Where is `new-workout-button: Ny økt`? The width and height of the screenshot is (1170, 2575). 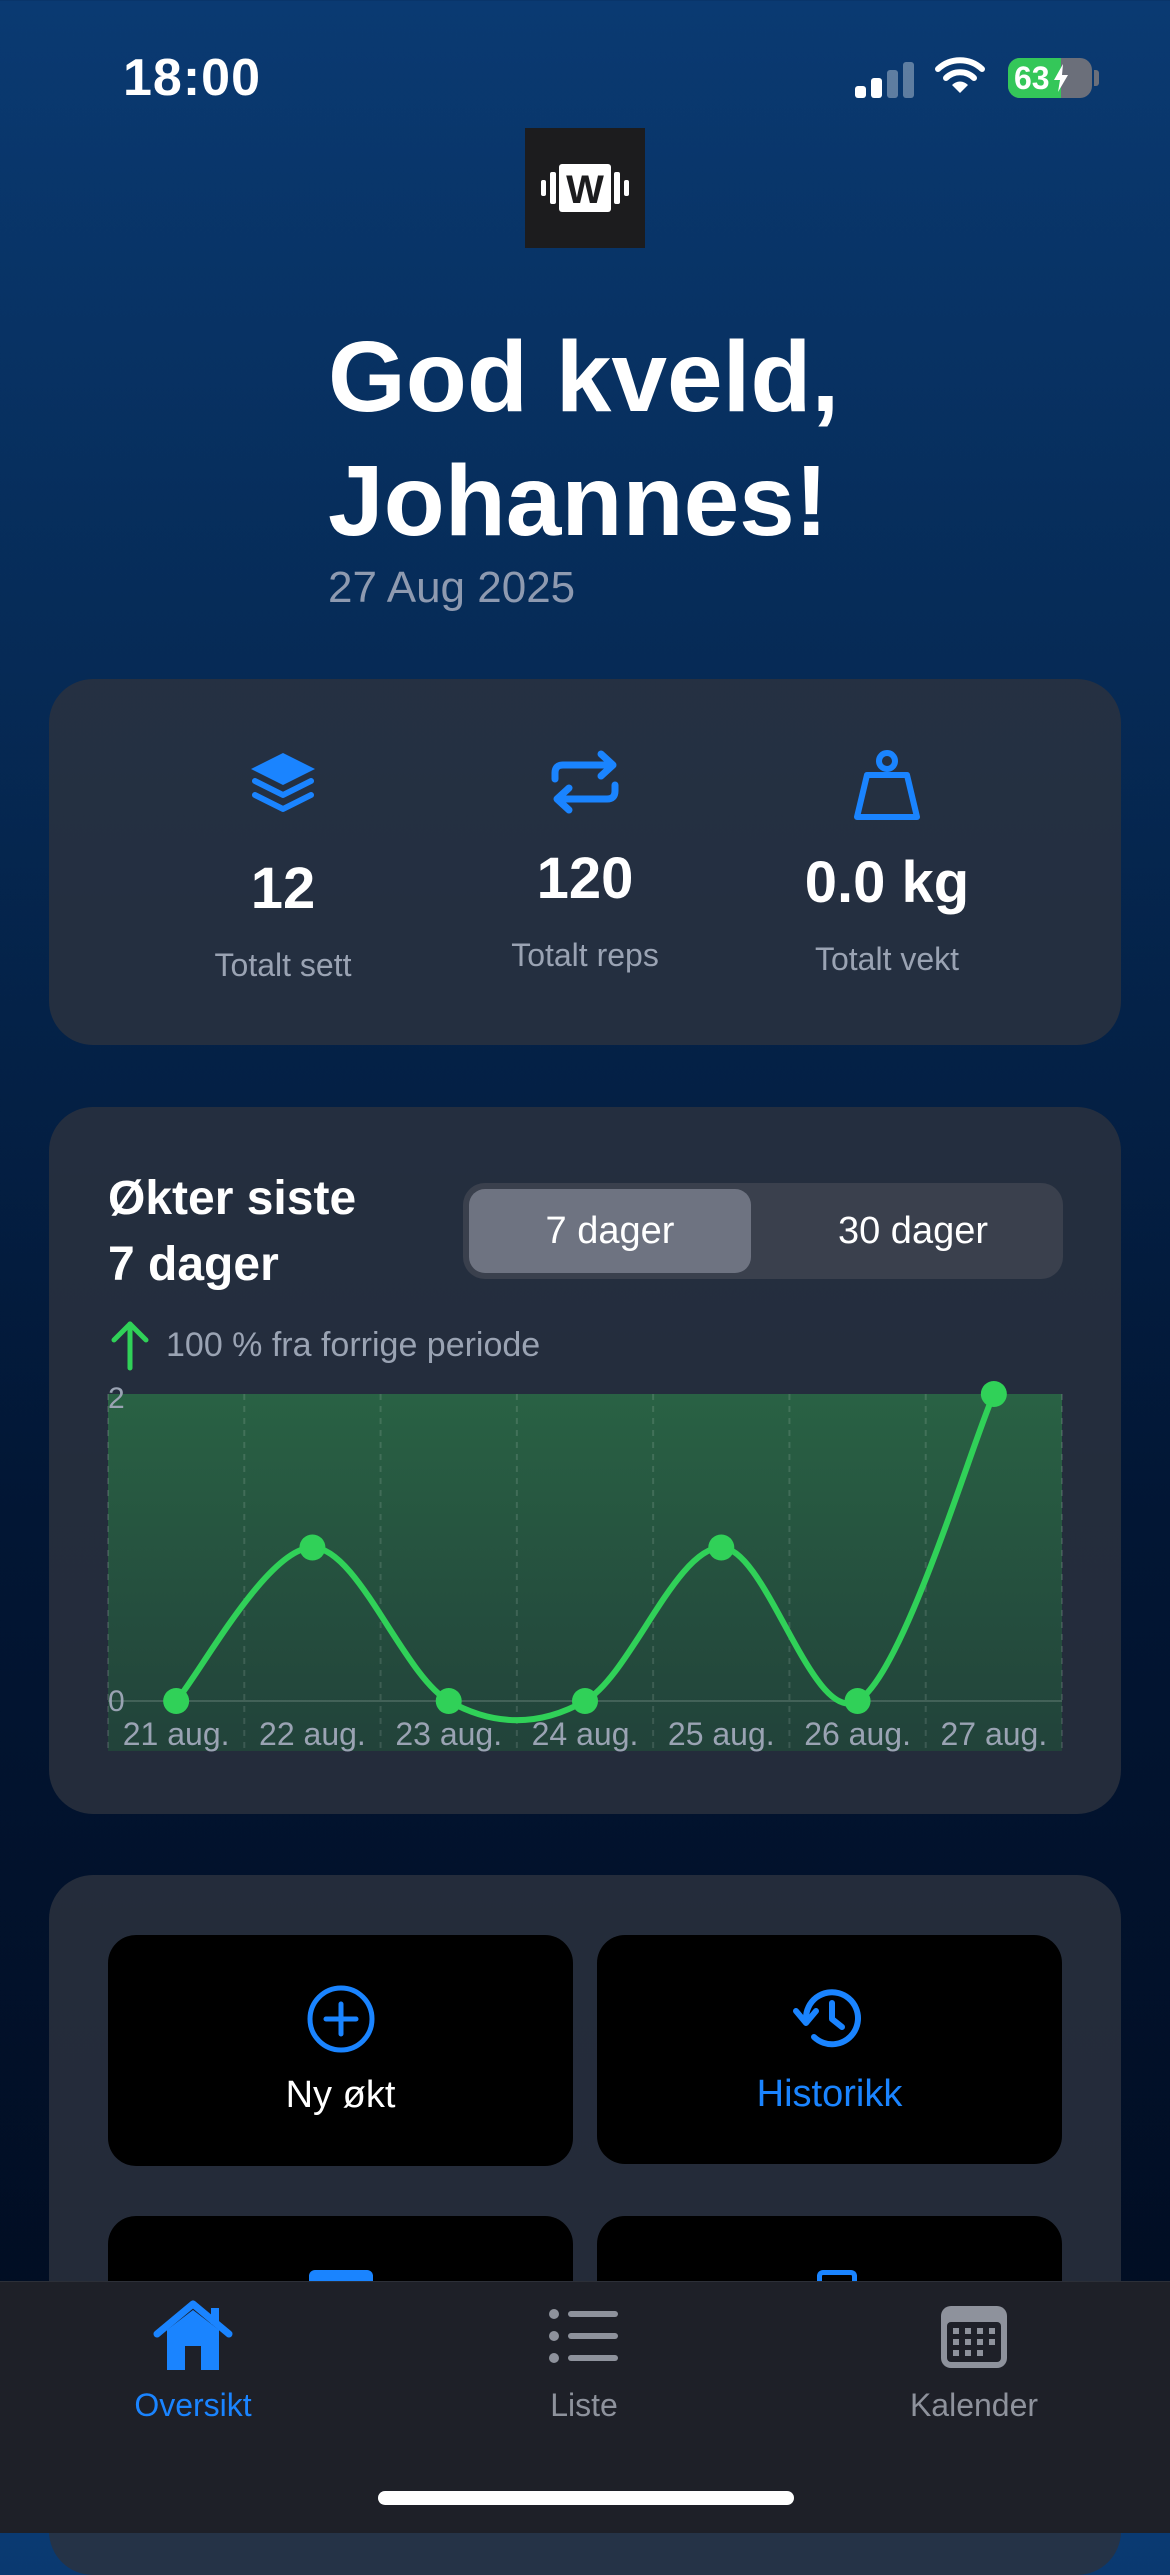
new-workout-button: Ny økt is located at coordinates (340, 2050).